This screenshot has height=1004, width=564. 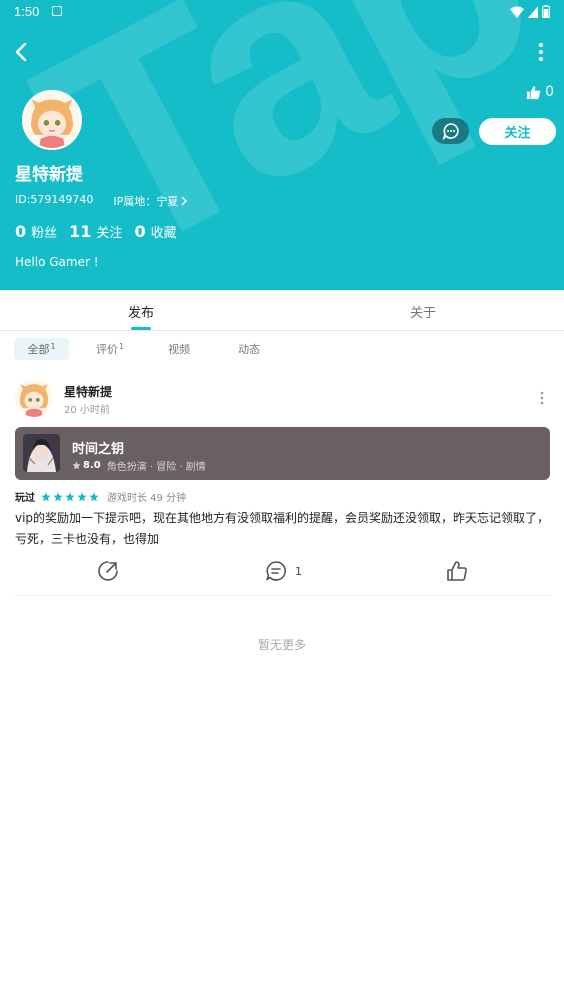 What do you see at coordinates (147, 498) in the screenshot?
I see `playtime: 游戏时长 49 分钟` at bounding box center [147, 498].